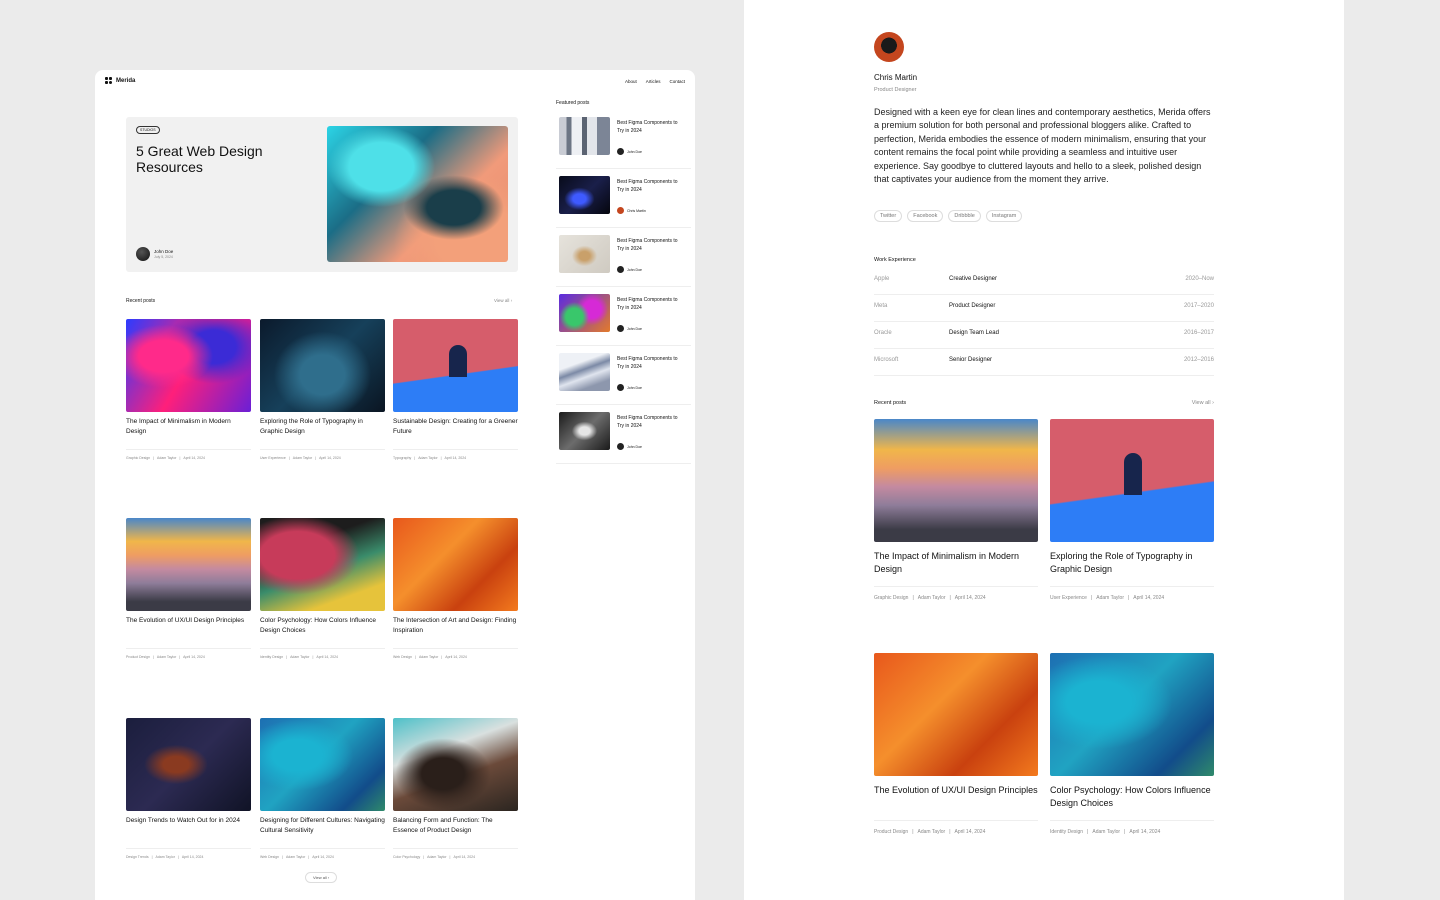  Describe the element at coordinates (395, 81) in the screenshot. I see `top-navigation: Merida About Articles Contact` at that location.